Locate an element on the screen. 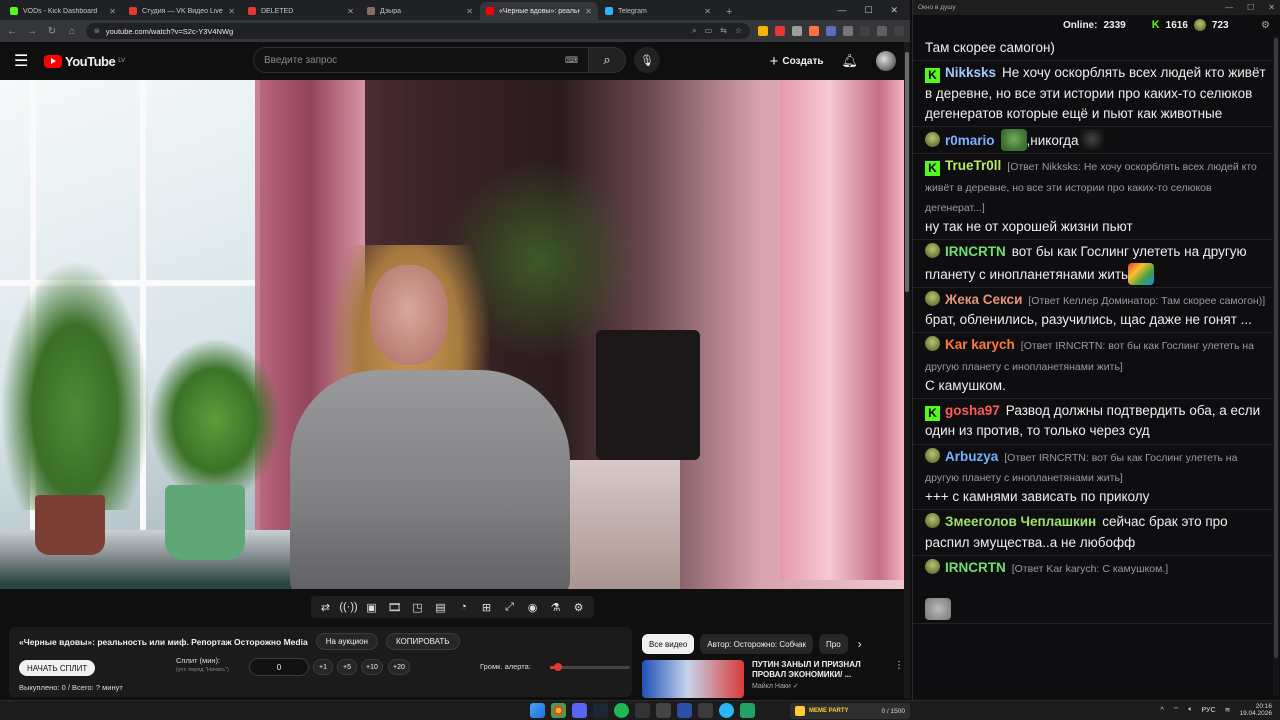  voice-search-button: 🎙 is located at coordinates (647, 60).